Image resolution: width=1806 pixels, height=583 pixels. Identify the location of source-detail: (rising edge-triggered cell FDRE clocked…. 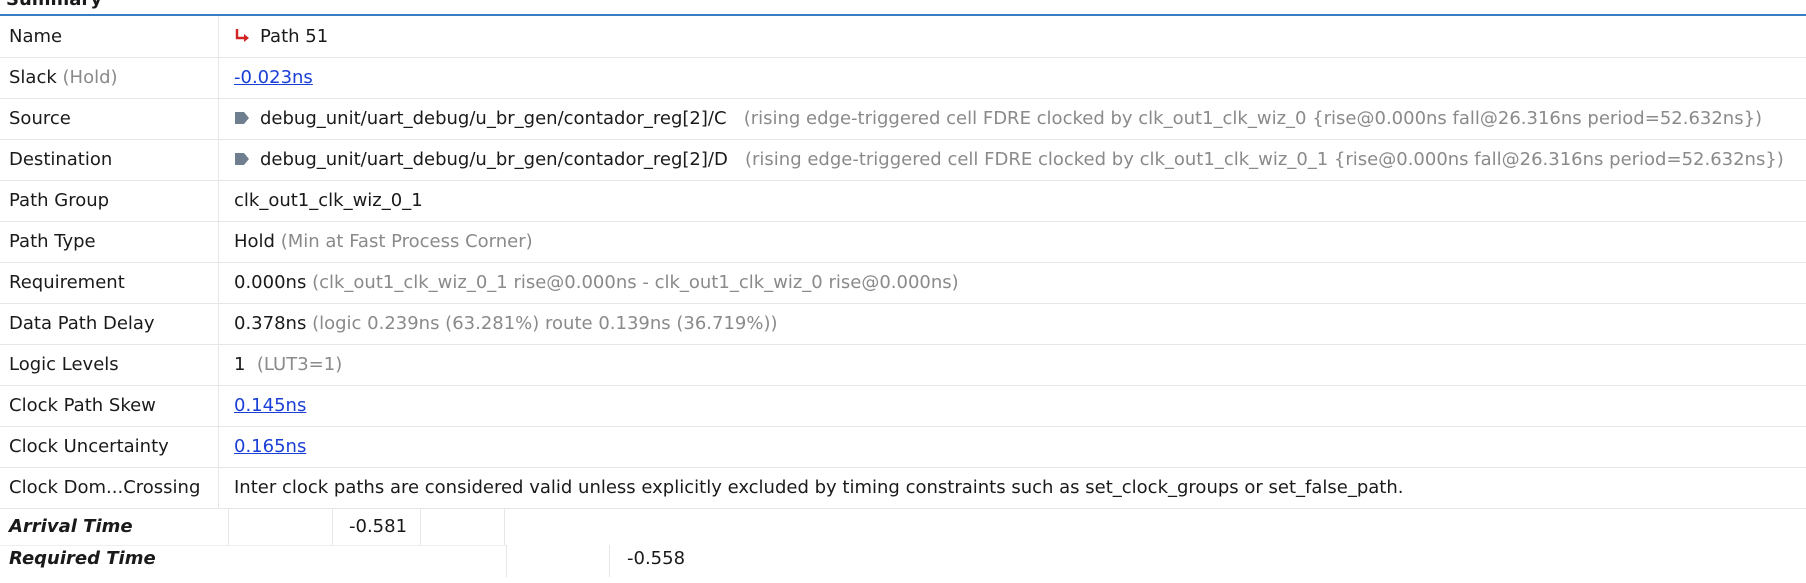
(1253, 118).